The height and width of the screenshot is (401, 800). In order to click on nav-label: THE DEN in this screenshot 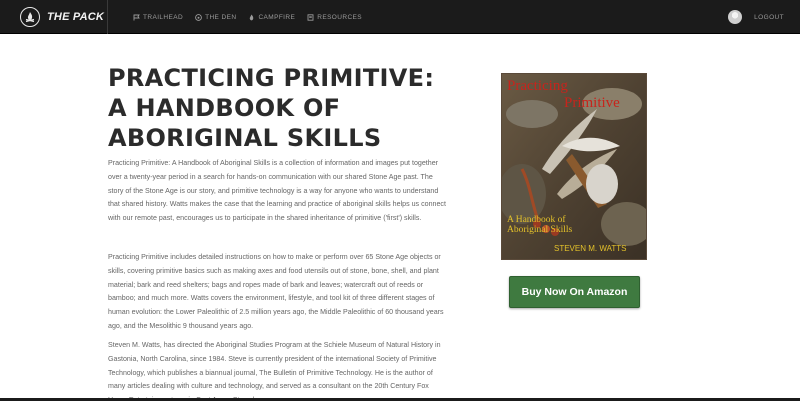, I will do `click(221, 17)`.